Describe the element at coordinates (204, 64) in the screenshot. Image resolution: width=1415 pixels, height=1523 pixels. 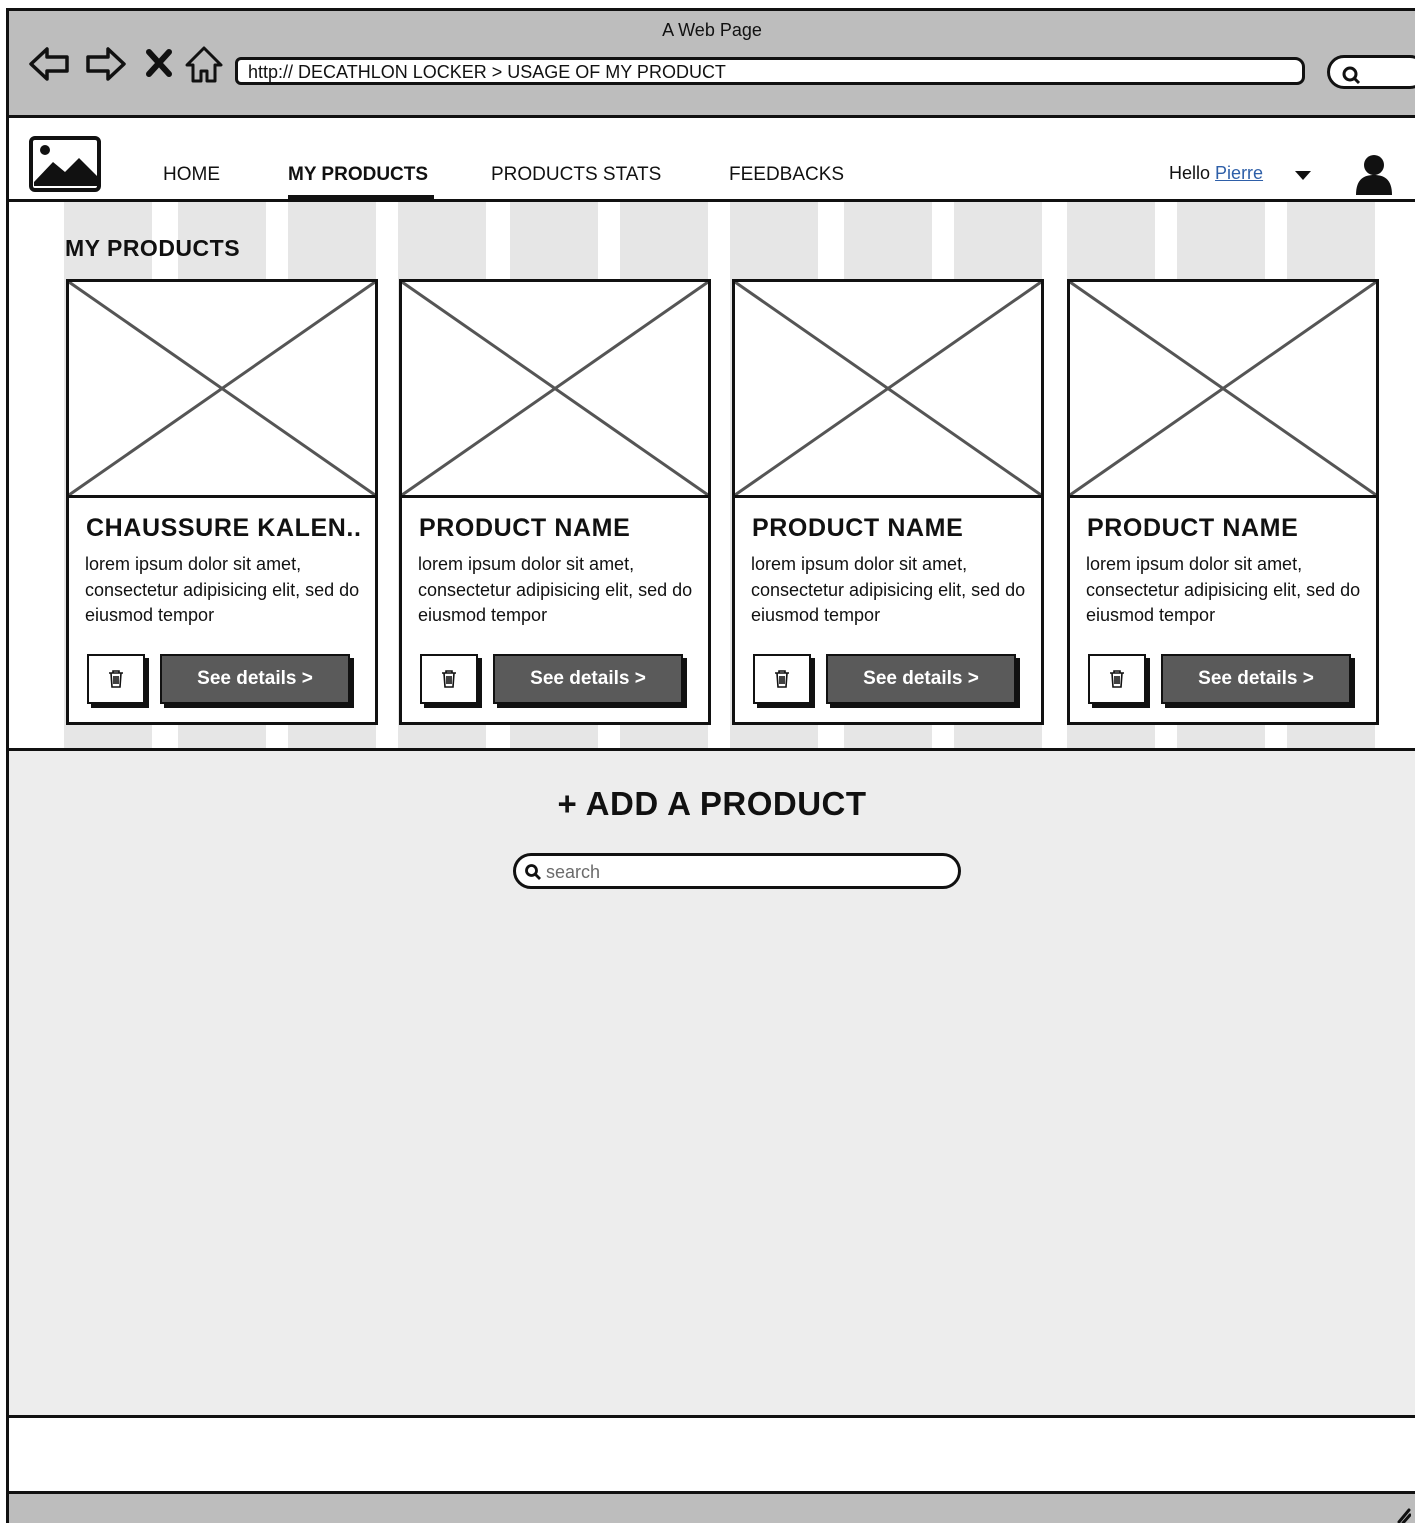
I see `home-icon` at that location.